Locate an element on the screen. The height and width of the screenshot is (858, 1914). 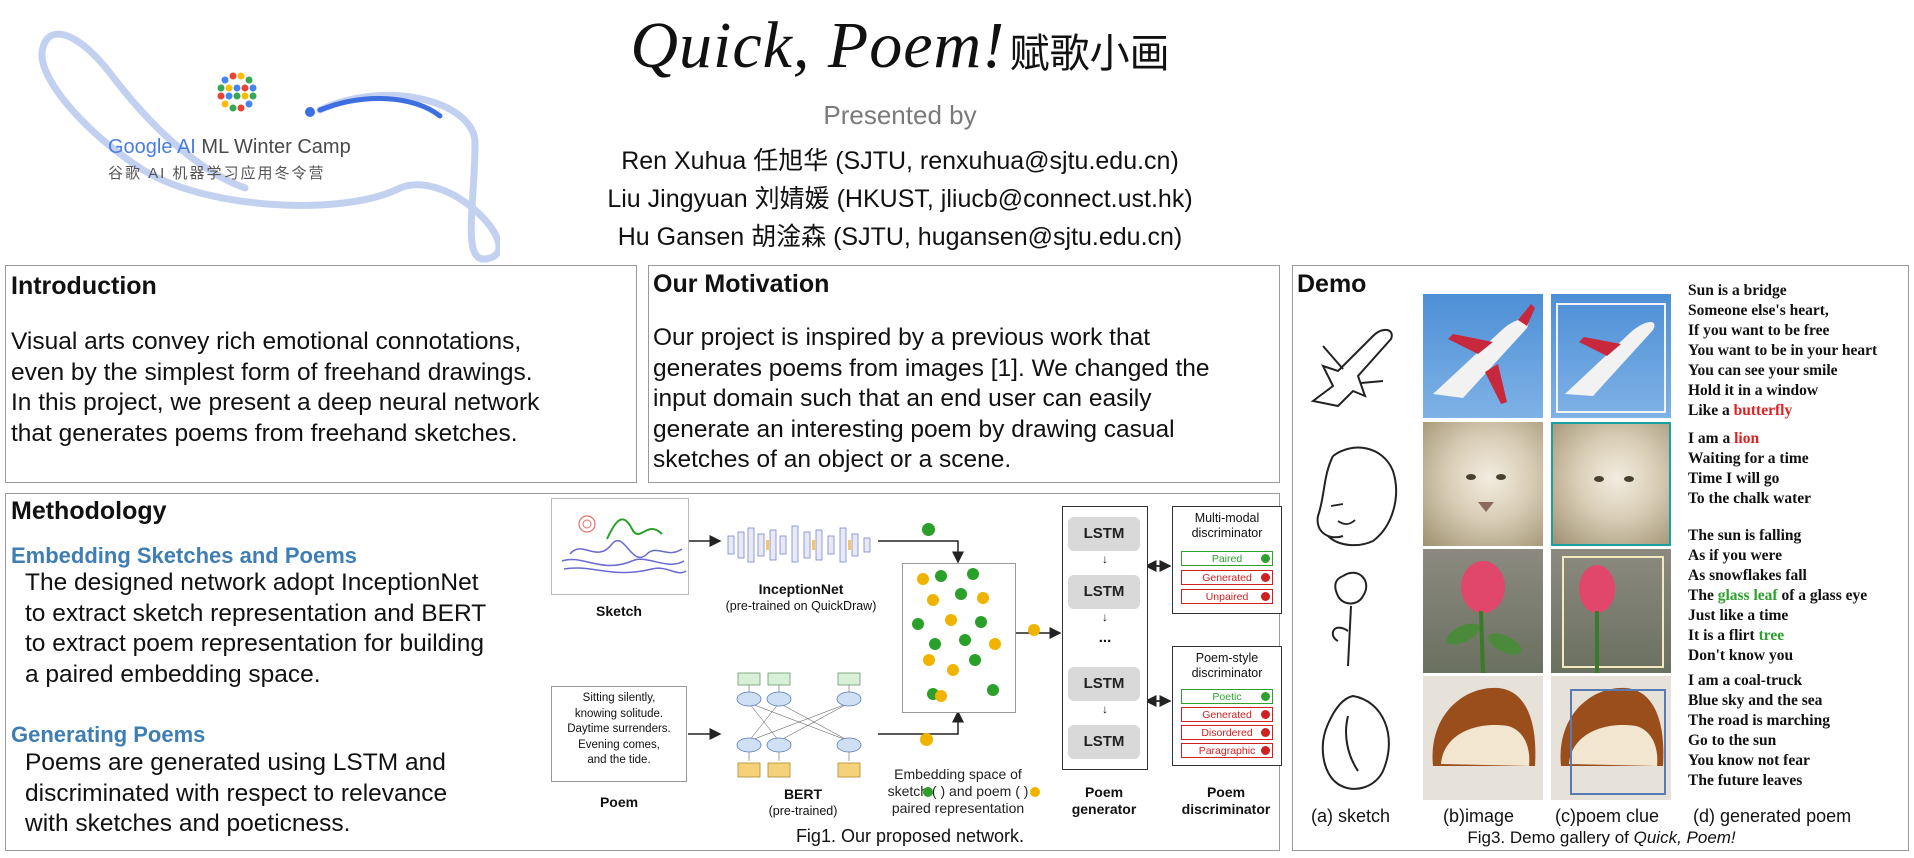
generating-line: discriminated with respect to relevance is located at coordinates (236, 793).